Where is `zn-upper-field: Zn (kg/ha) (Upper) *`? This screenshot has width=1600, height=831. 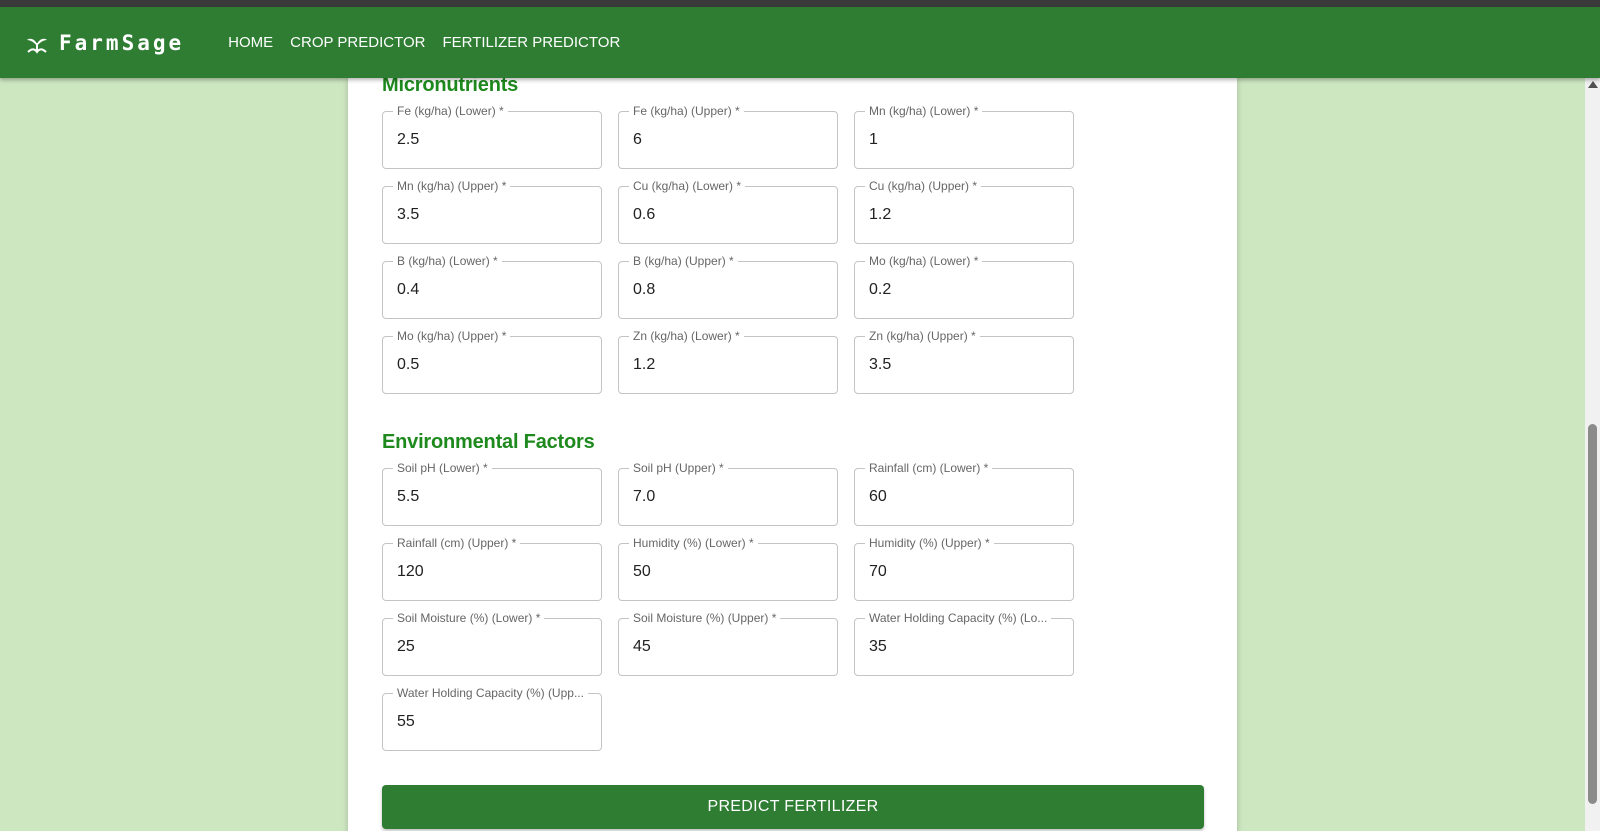 zn-upper-field: Zn (kg/ha) (Upper) * is located at coordinates (964, 361).